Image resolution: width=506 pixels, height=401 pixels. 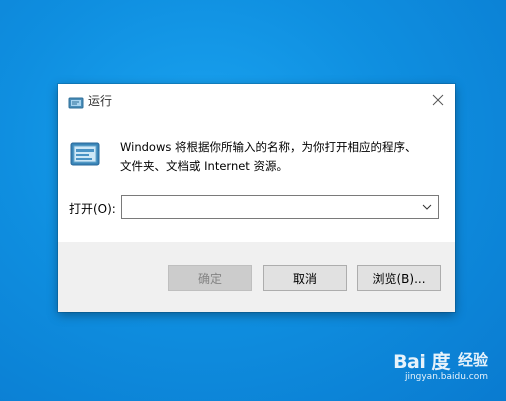 I want to click on watermark-url: jingyan.baidu.com, so click(x=446, y=377).